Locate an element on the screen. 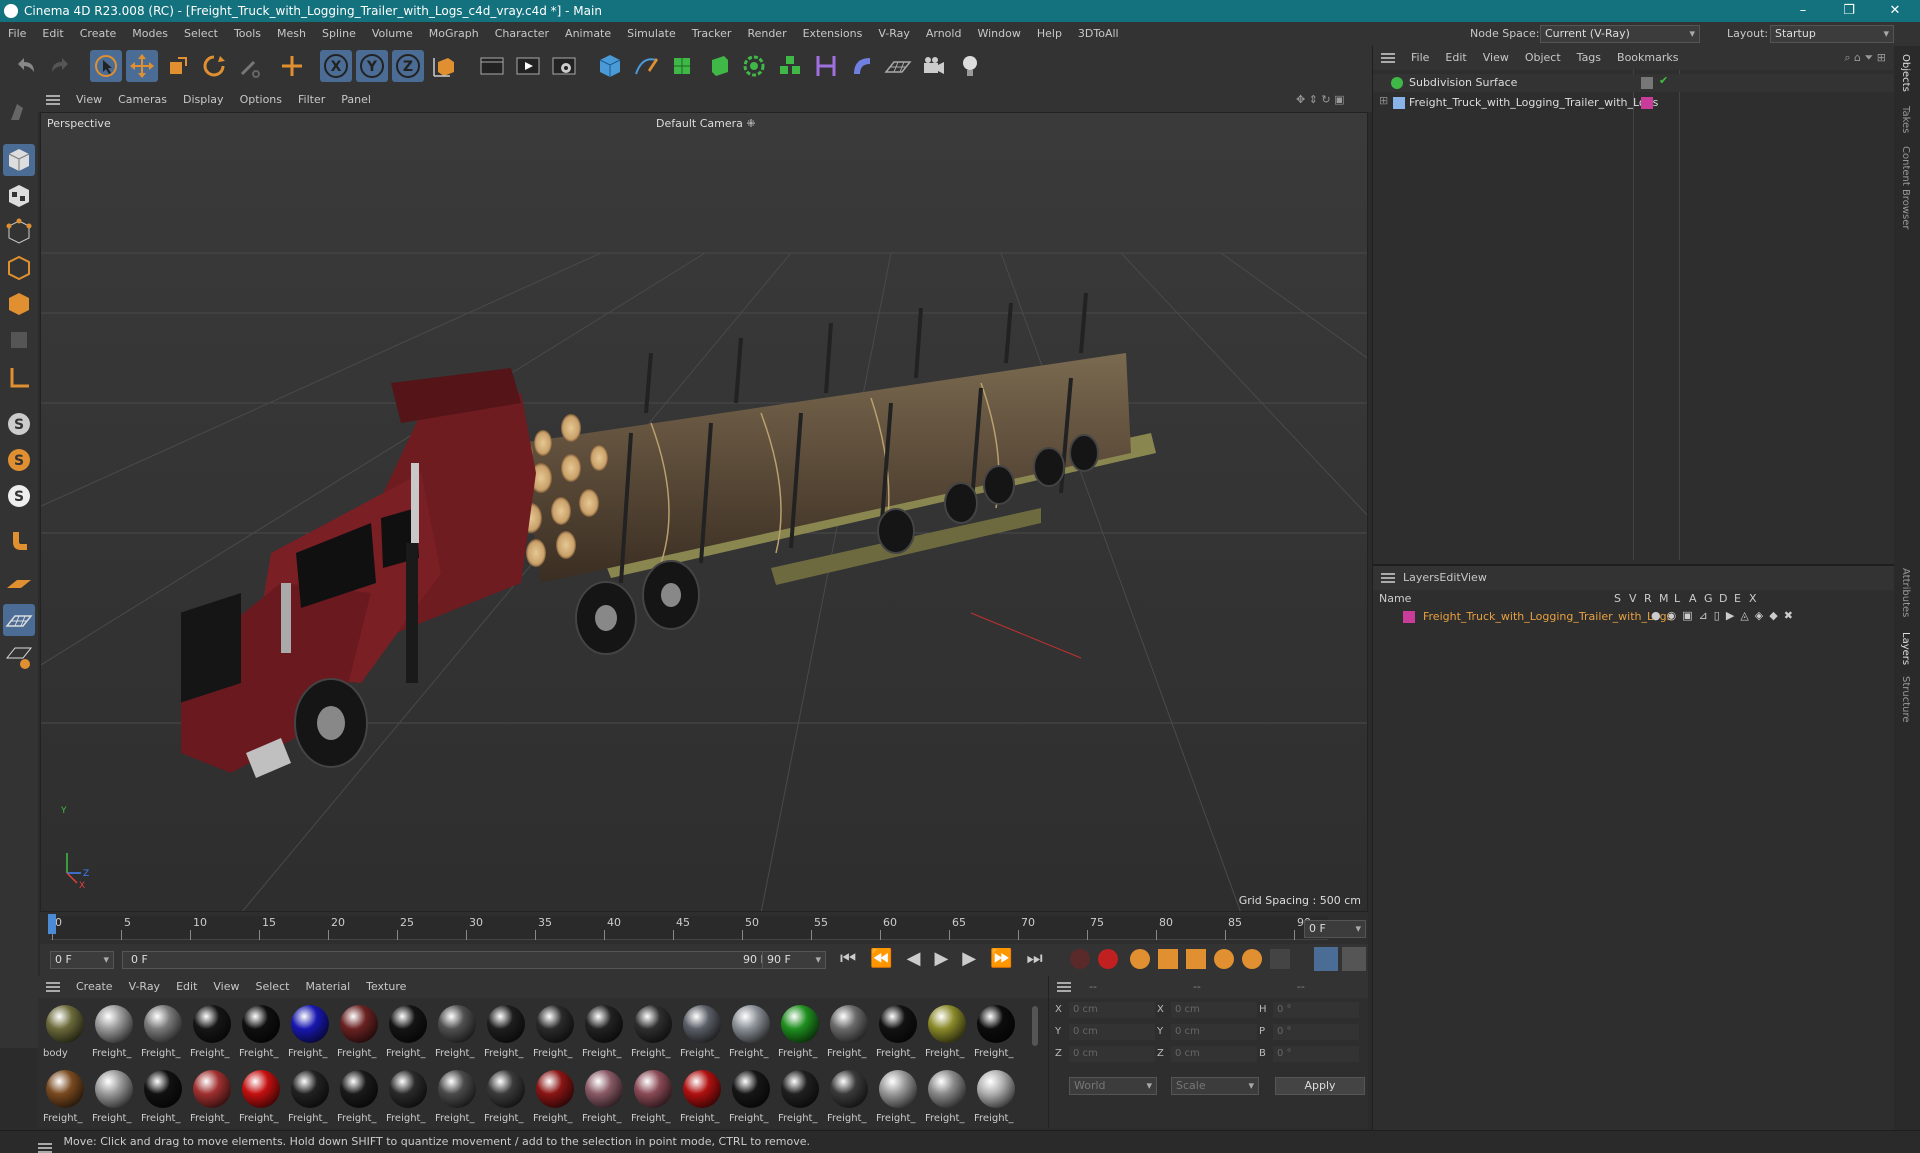 Image resolution: width=1920 pixels, height=1153 pixels. playhead is located at coordinates (52, 924).